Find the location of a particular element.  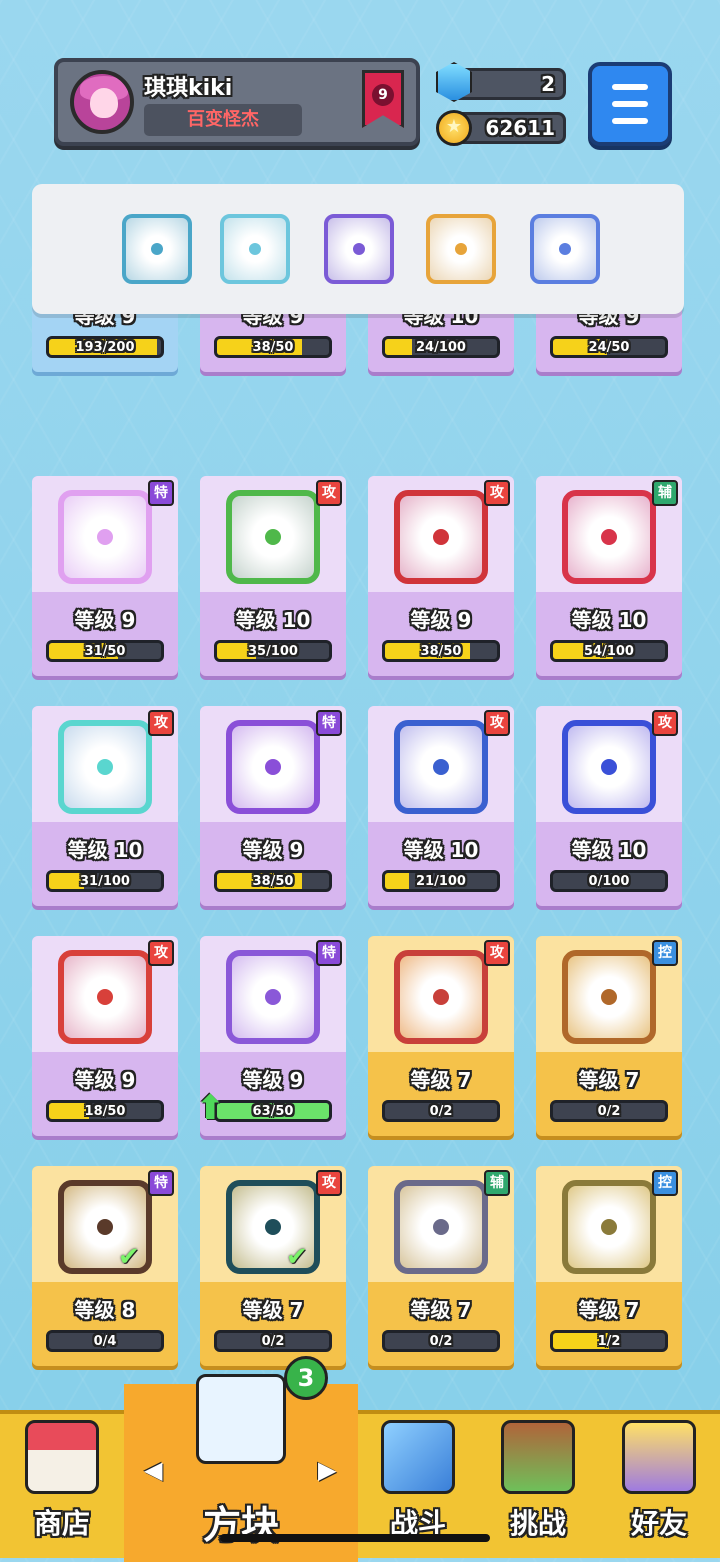

friends-icon is located at coordinates (659, 1457).